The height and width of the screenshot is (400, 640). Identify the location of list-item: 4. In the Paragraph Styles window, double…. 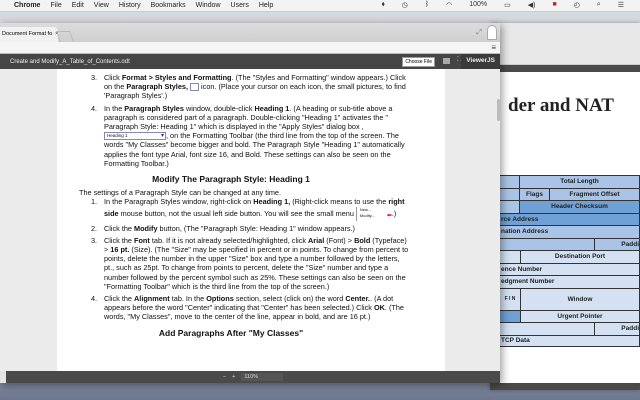
(251, 136).